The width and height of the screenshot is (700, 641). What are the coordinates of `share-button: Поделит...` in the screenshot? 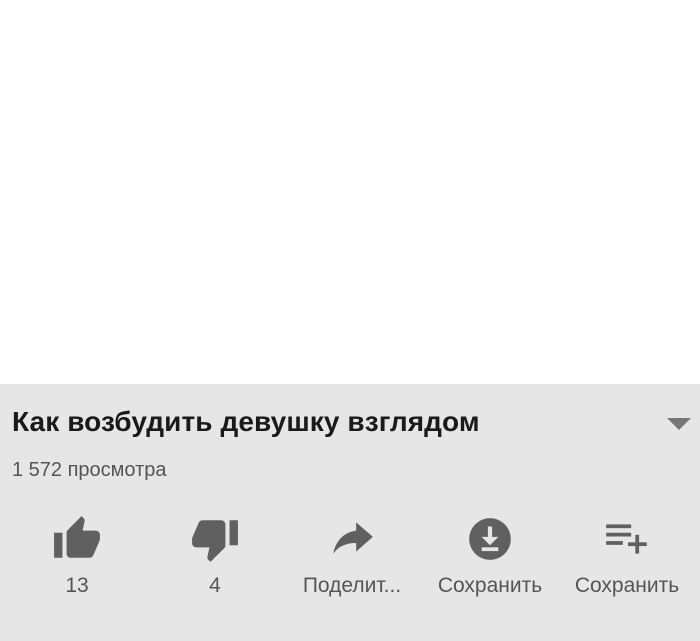 It's located at (352, 559).